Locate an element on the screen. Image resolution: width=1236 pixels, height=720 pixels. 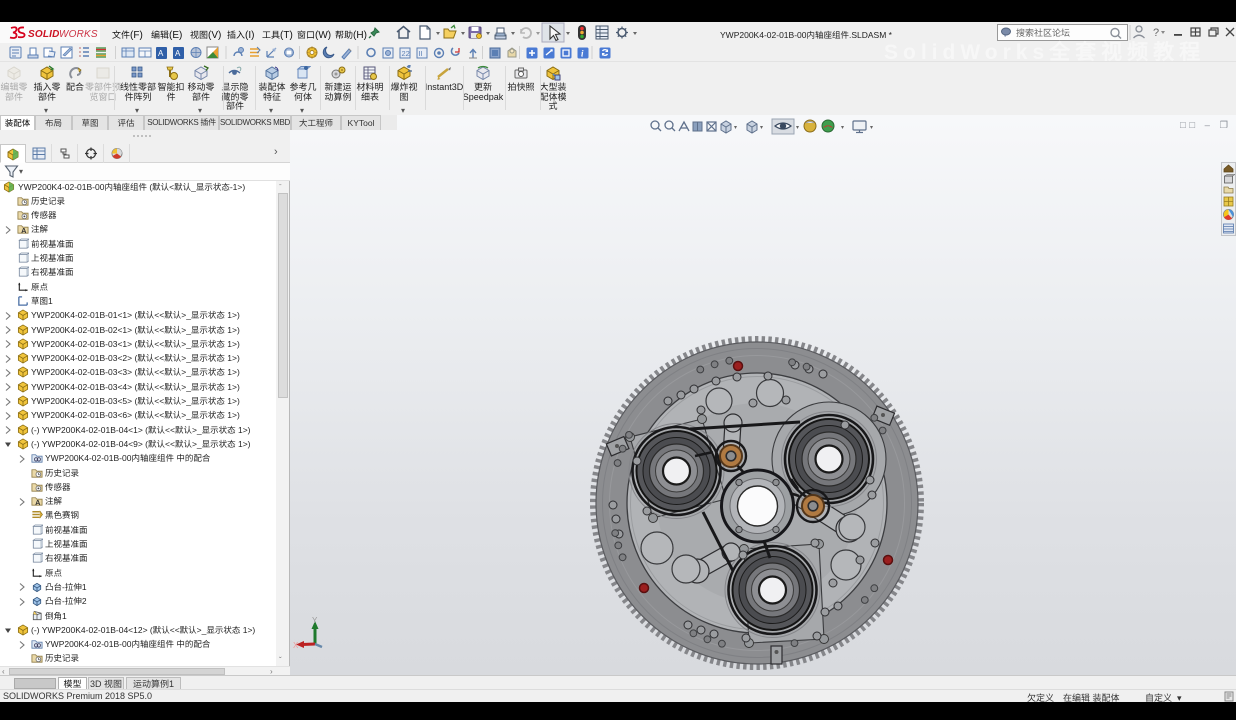
svg-text: WORKS is located at coordinates (78, 34).